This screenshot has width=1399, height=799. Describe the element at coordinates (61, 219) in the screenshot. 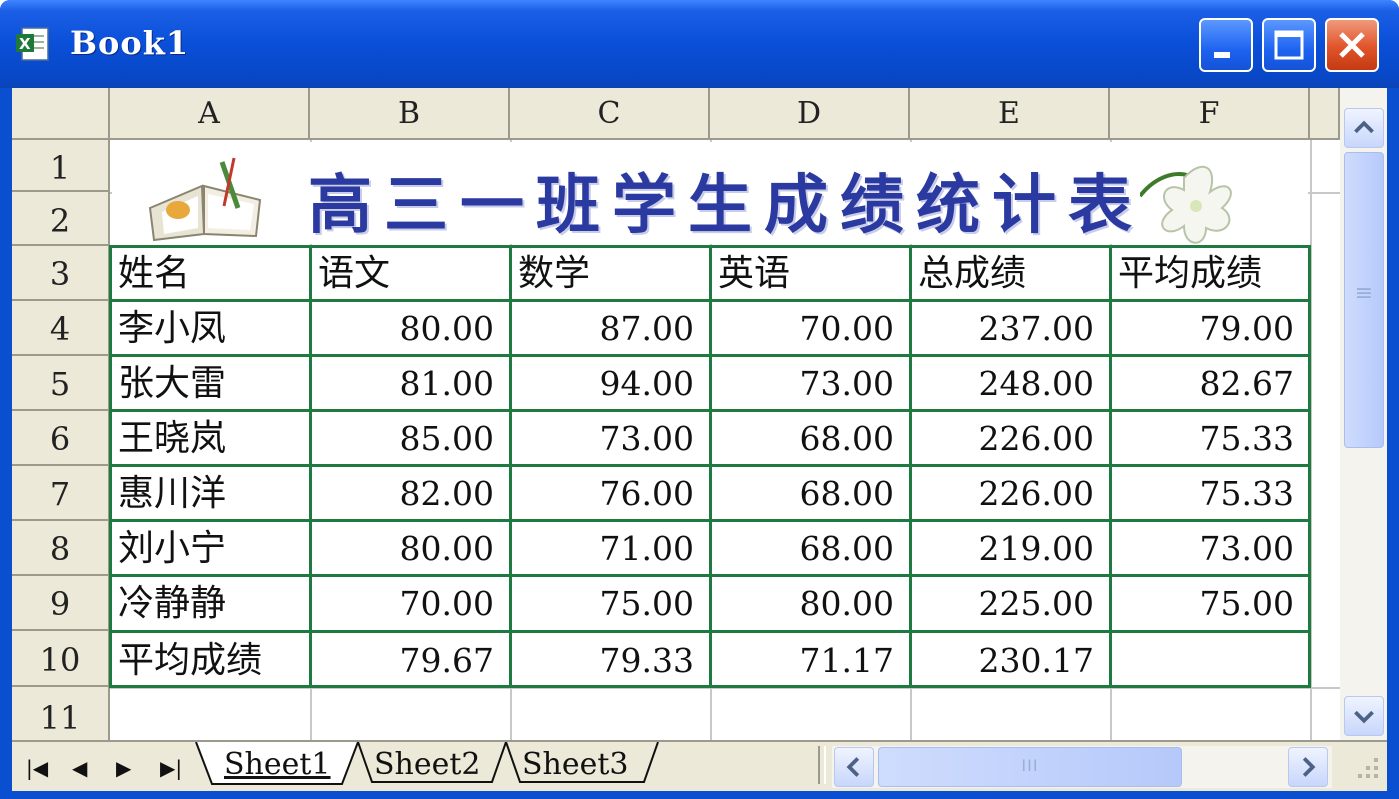

I see `row-header-2: 2` at that location.